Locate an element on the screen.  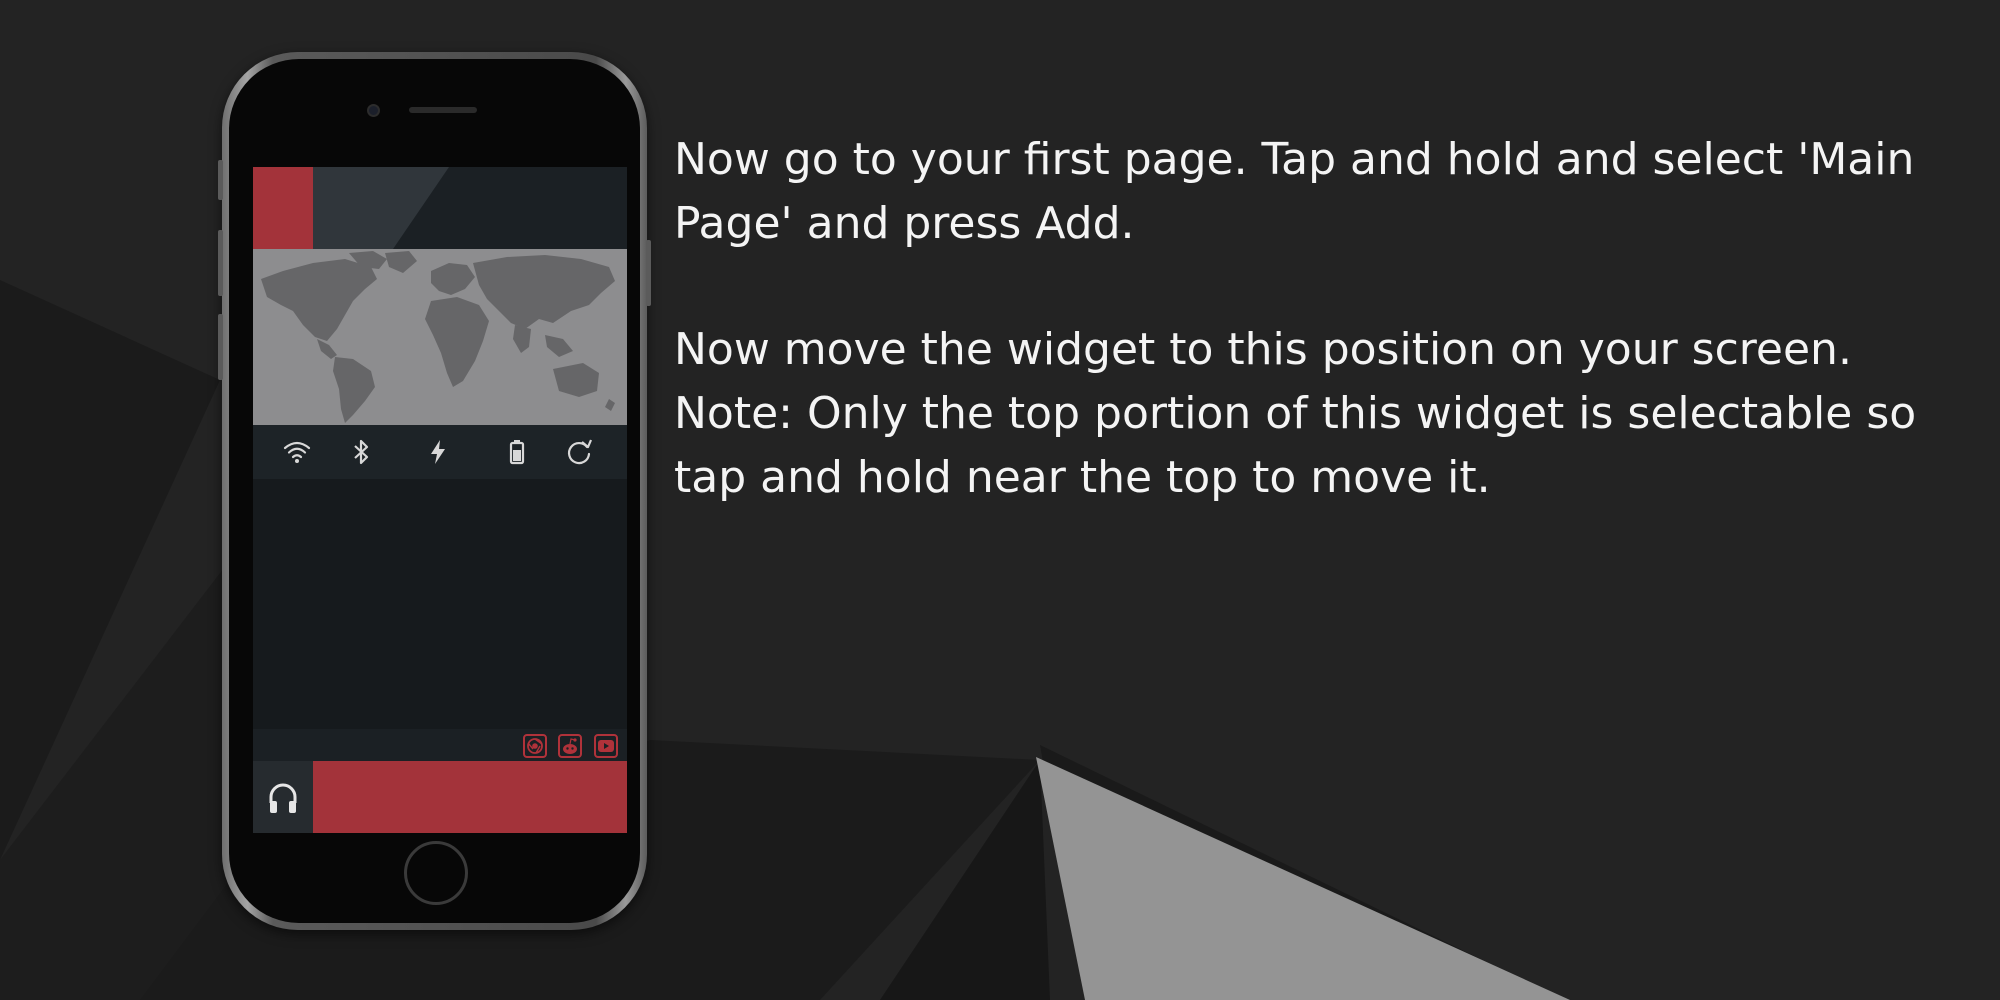
volume-down-button is located at coordinates (220, 347).